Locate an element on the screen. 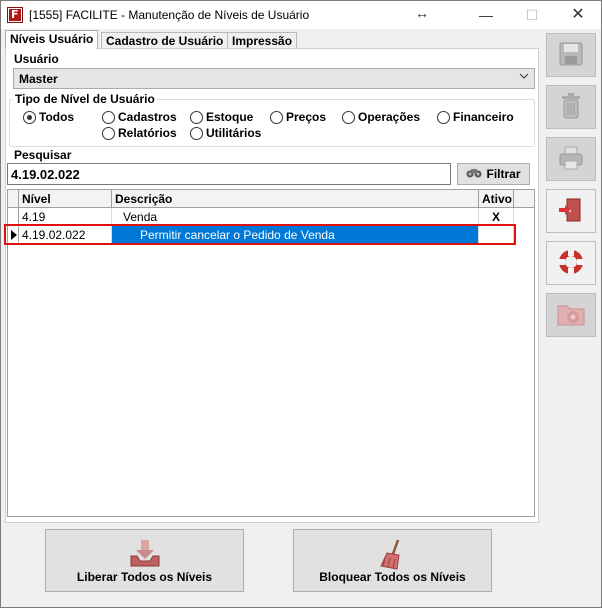 This screenshot has height=608, width=602. save-button is located at coordinates (571, 55).